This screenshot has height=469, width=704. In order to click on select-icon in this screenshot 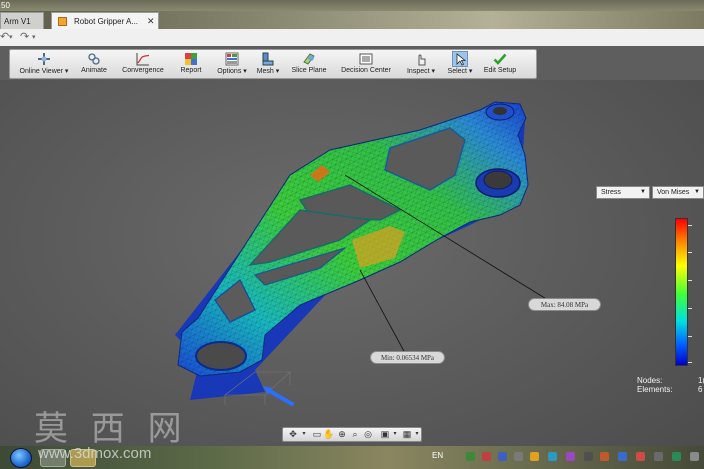, I will do `click(460, 59)`.